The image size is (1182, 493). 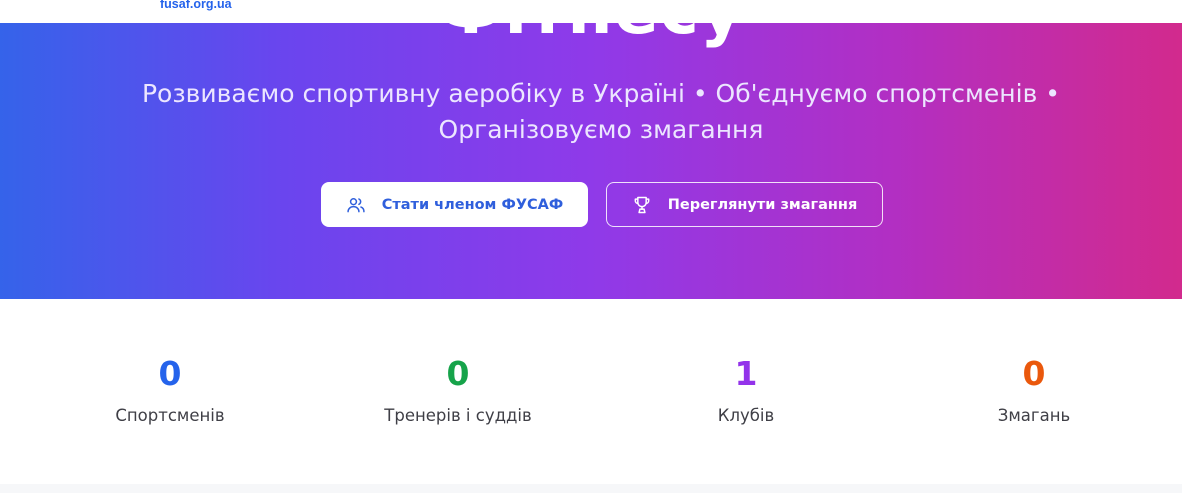 What do you see at coordinates (762, 204) in the screenshot?
I see `view-competitions-label: Переглянути змагання` at bounding box center [762, 204].